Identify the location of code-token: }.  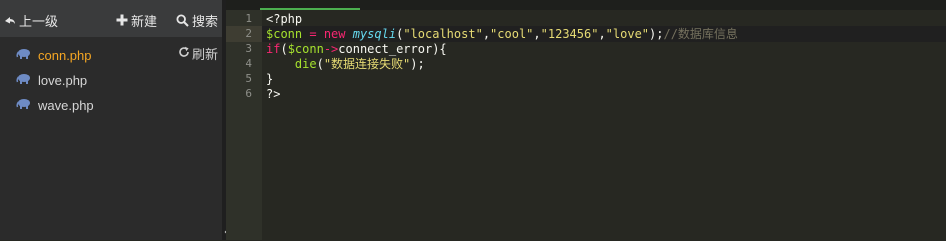
(270, 79).